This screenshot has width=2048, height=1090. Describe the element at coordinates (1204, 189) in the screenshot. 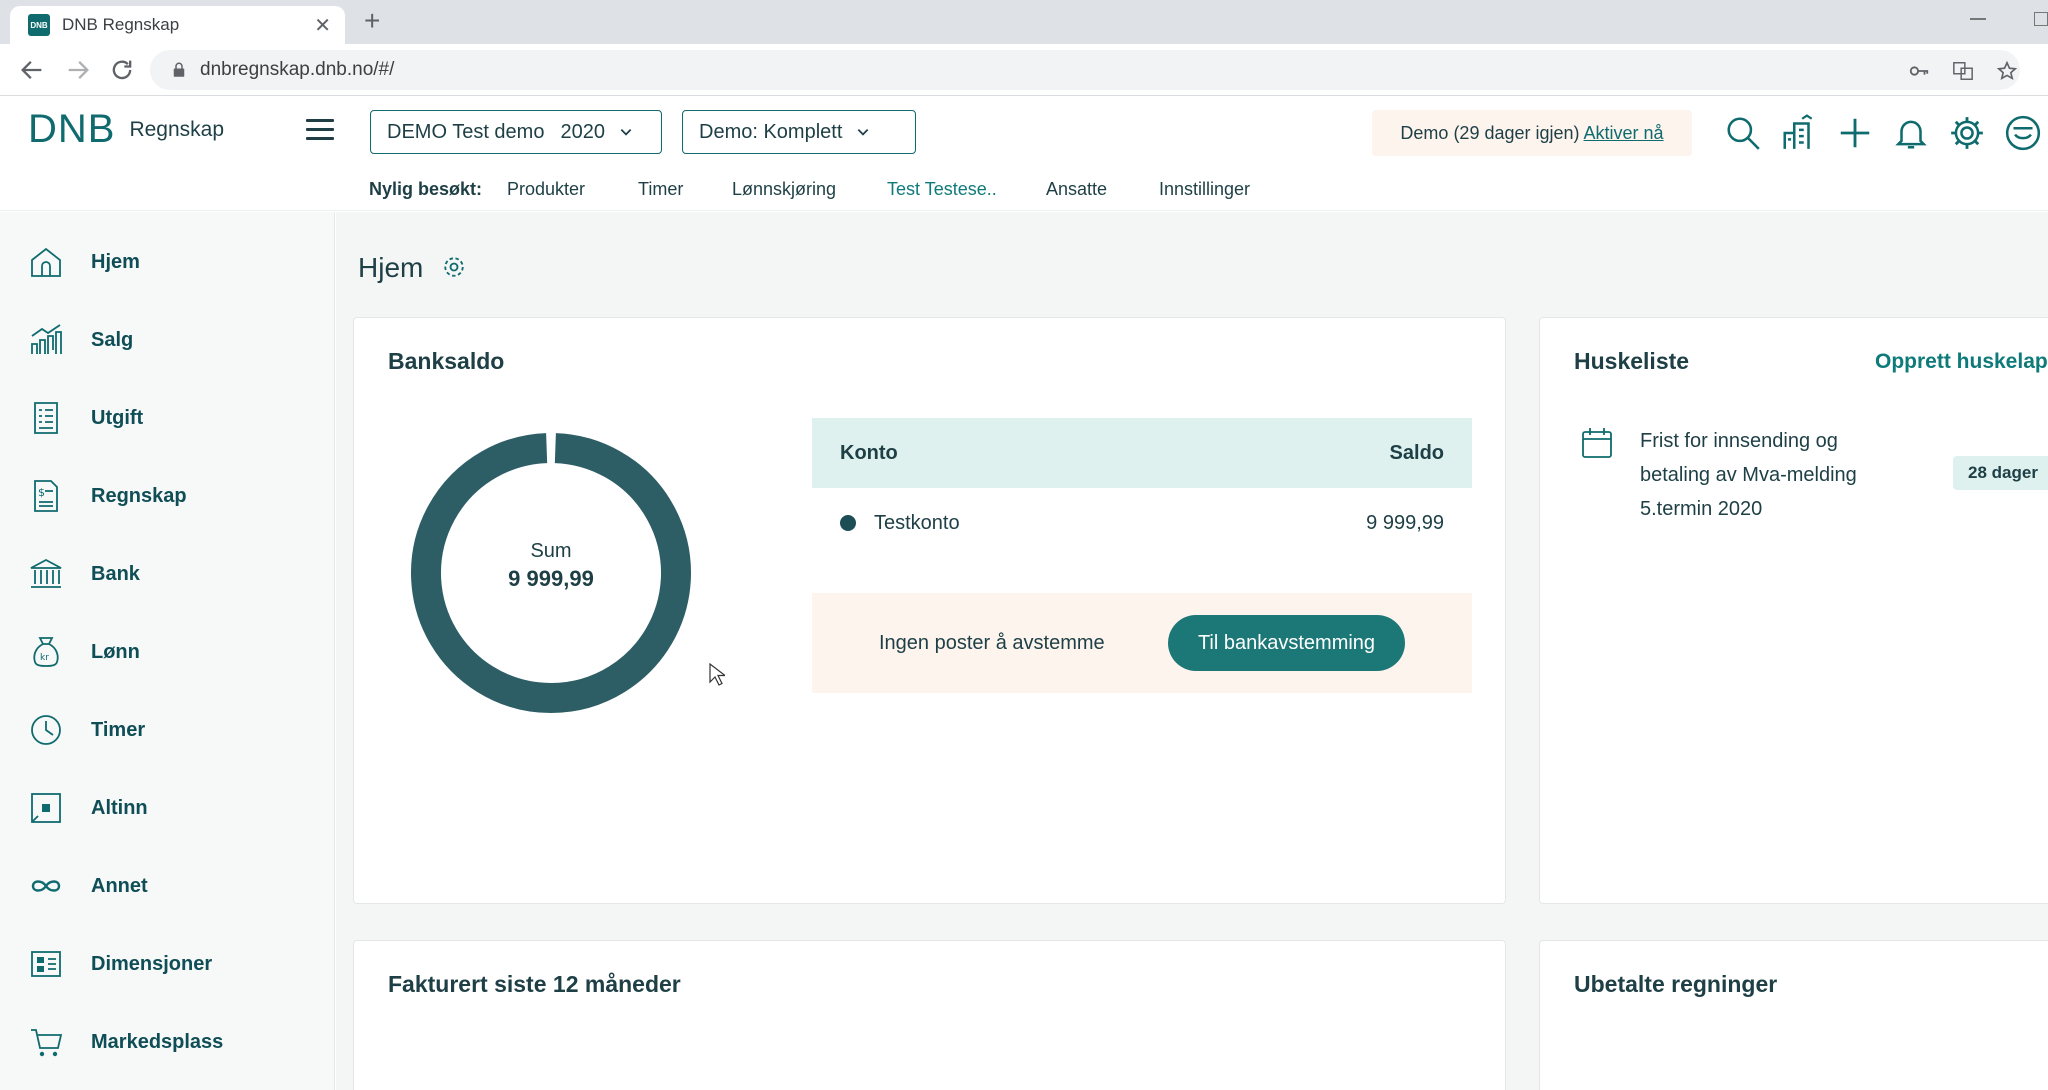

I see `recent-link-innstillinger: Innstillinger` at that location.